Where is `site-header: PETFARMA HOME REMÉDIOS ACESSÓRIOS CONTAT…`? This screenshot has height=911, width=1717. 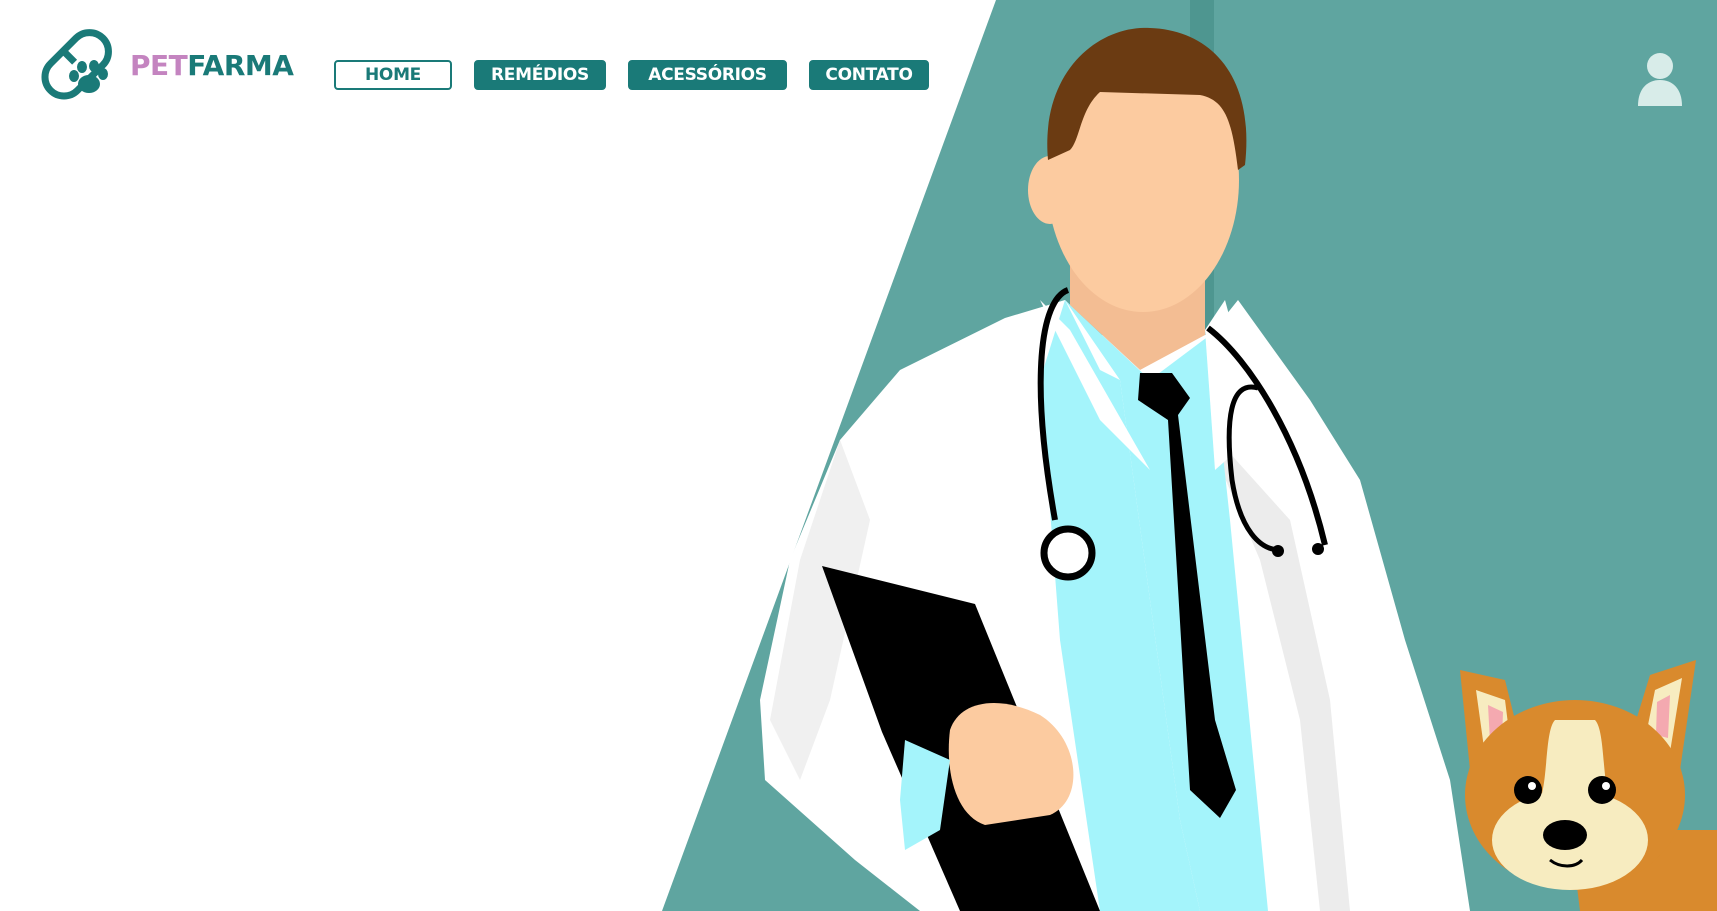
site-header: PETFARMA HOME REMÉDIOS ACESSÓRIOS CONTAT… is located at coordinates (858, 65).